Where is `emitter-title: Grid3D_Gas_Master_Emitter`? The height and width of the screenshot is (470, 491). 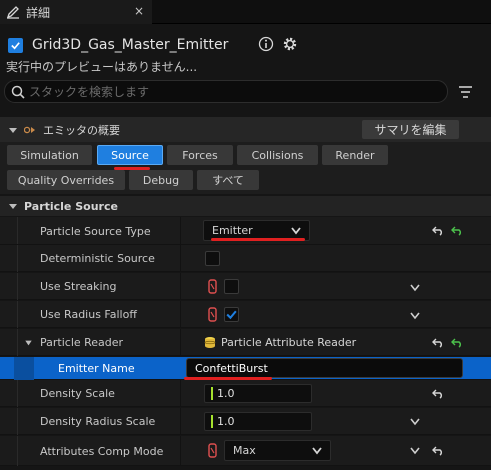 emitter-title: Grid3D_Gas_Master_Emitter is located at coordinates (130, 45).